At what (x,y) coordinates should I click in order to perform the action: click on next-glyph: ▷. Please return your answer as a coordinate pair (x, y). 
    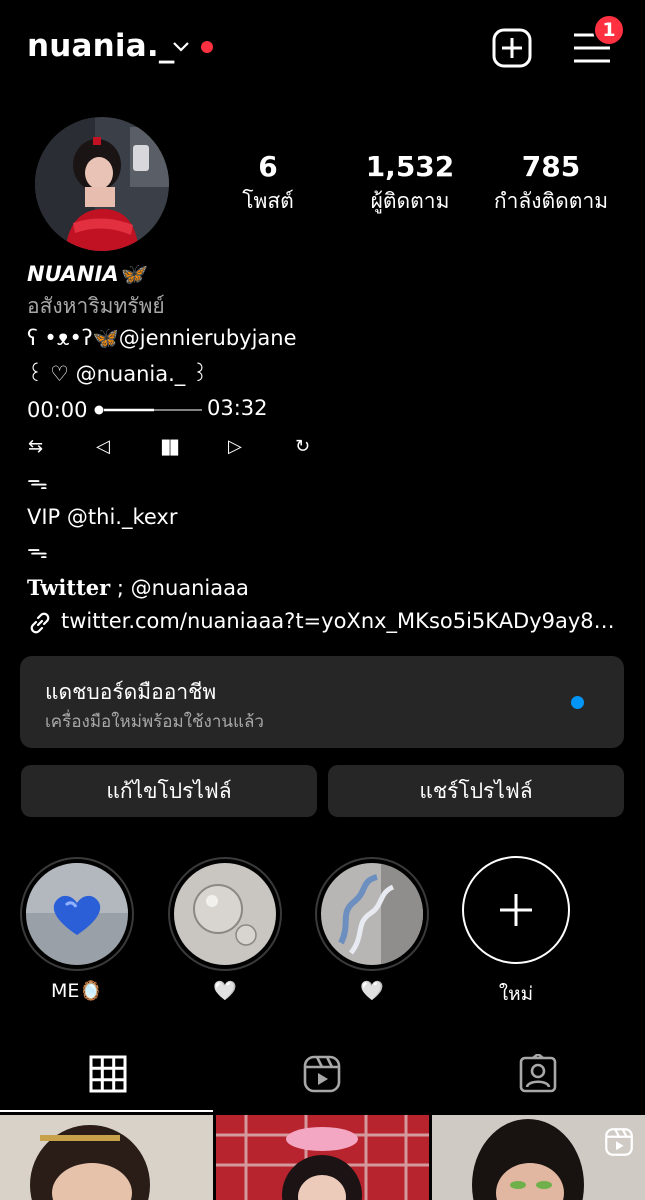
    Looking at the image, I should click on (235, 446).